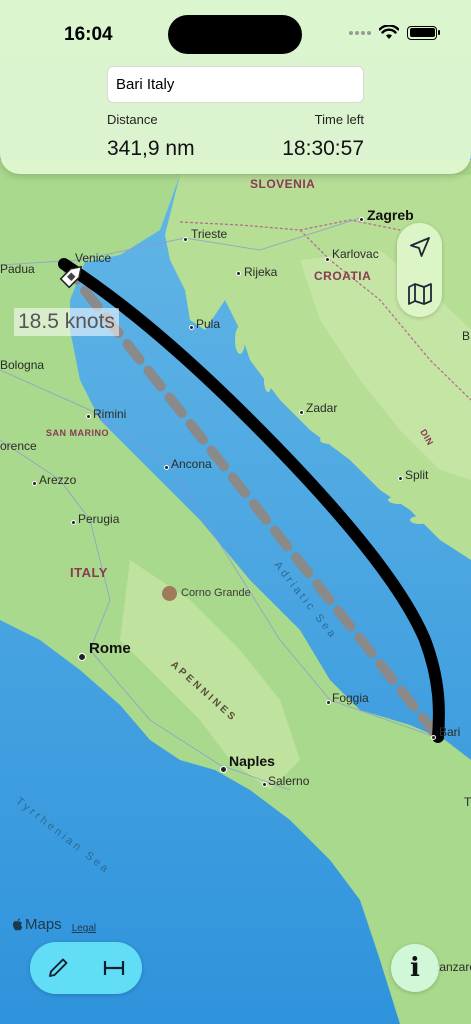  Describe the element at coordinates (73, 522) in the screenshot. I see `map-dot-perugia` at that location.